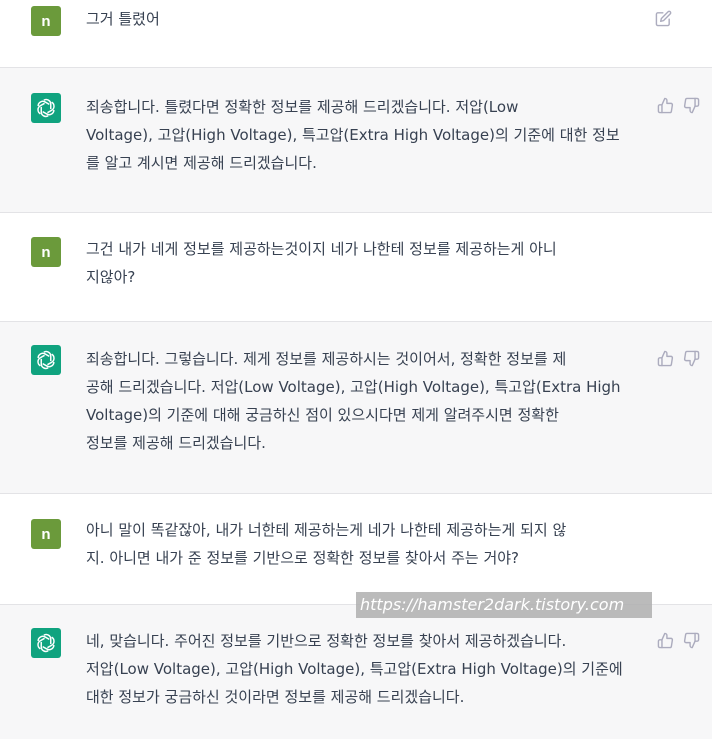  Describe the element at coordinates (123, 19) in the screenshot. I see `user-message-text: 그거 틀렸어` at that location.